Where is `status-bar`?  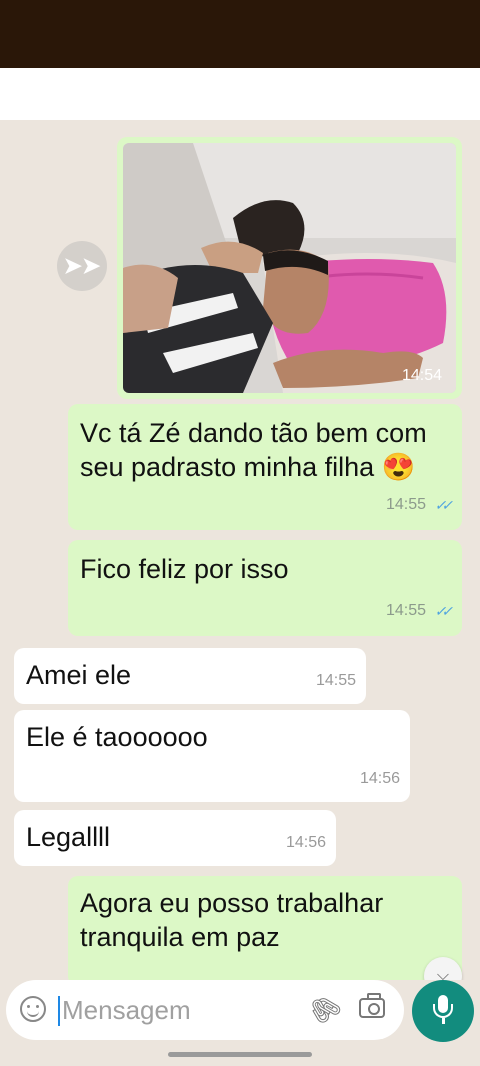 status-bar is located at coordinates (240, 34).